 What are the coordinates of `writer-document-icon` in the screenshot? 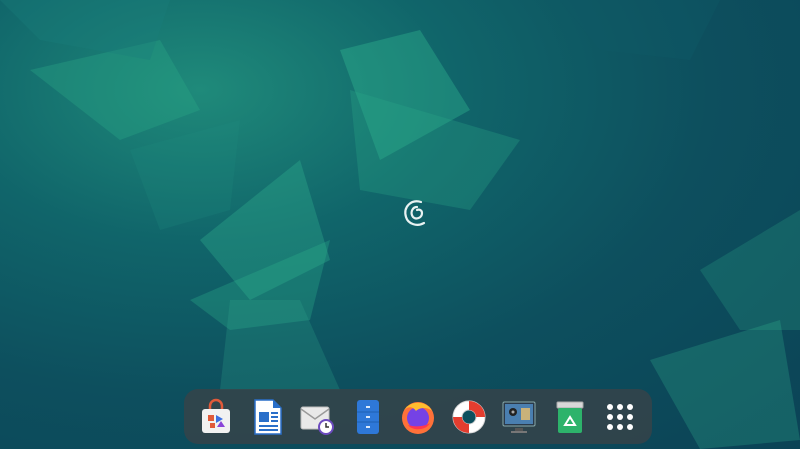 It's located at (267, 416).